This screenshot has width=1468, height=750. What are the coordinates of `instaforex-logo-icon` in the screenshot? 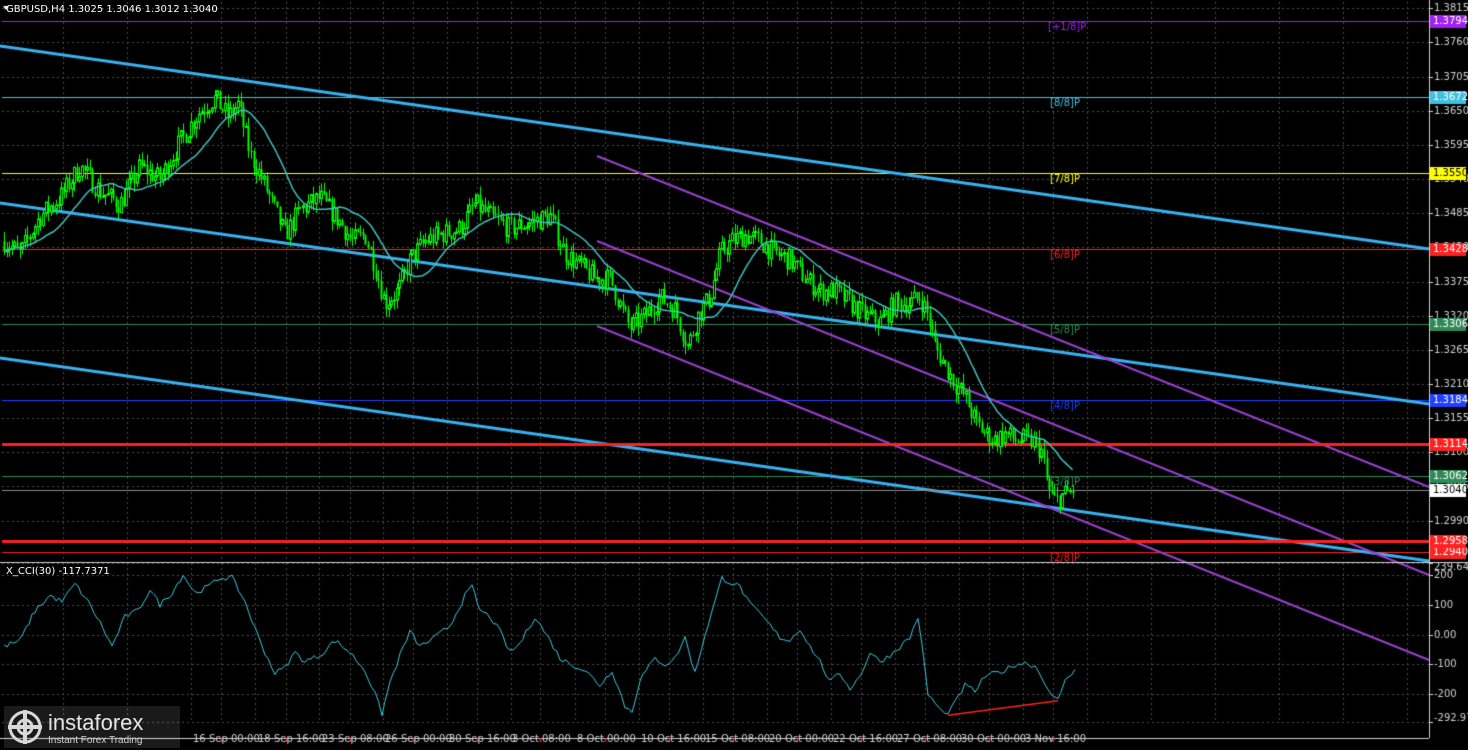 It's located at (25, 727).